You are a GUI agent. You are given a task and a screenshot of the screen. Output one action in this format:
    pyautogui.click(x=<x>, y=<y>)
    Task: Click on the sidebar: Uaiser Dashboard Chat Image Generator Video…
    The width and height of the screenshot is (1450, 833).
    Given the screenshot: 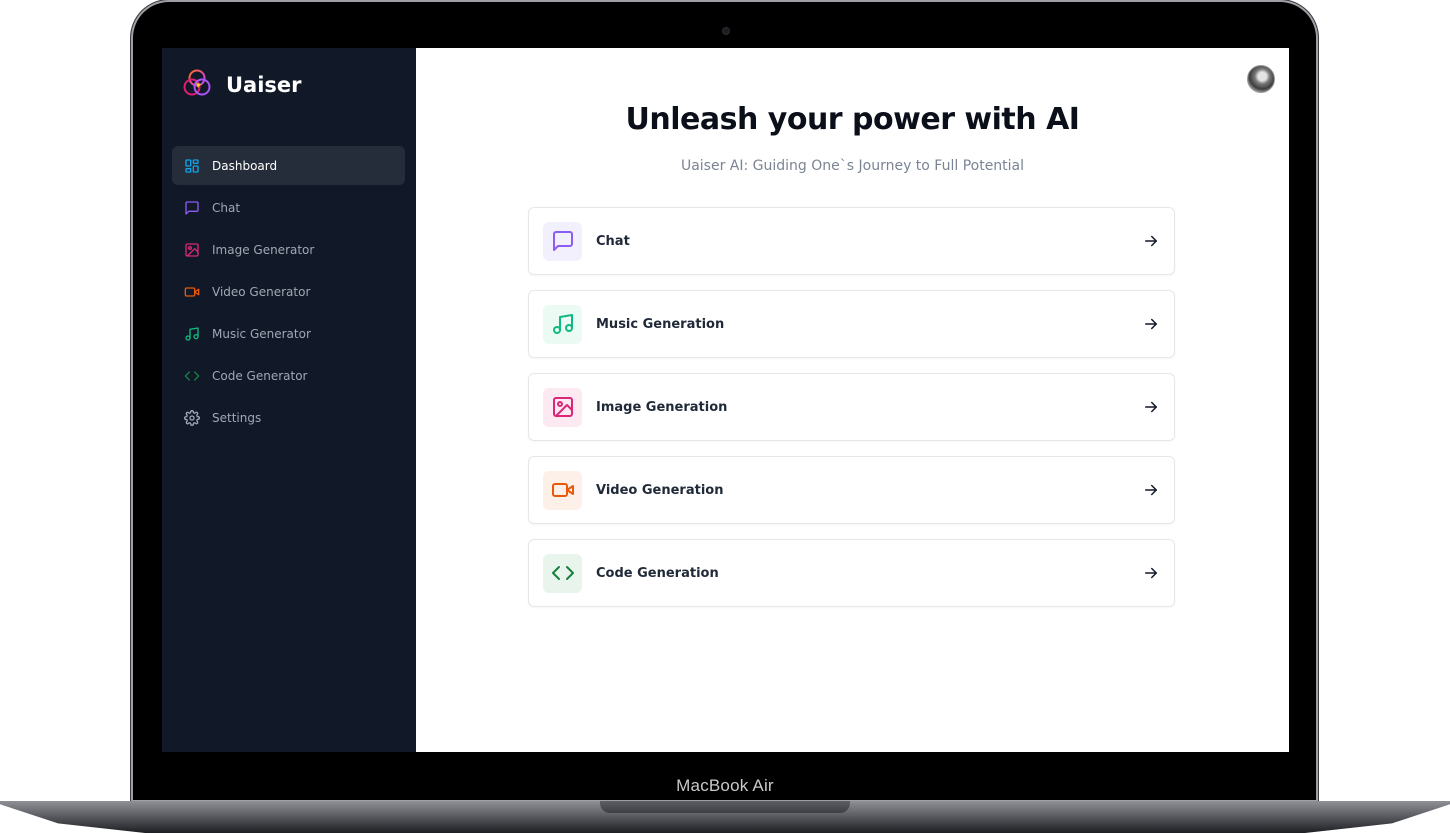 What is the action you would take?
    pyautogui.click(x=289, y=400)
    